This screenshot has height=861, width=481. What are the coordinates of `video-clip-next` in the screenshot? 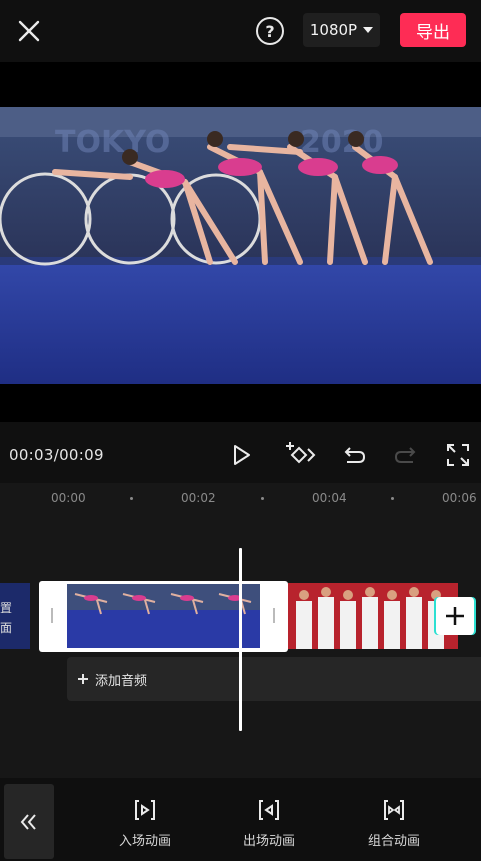 It's located at (373, 616).